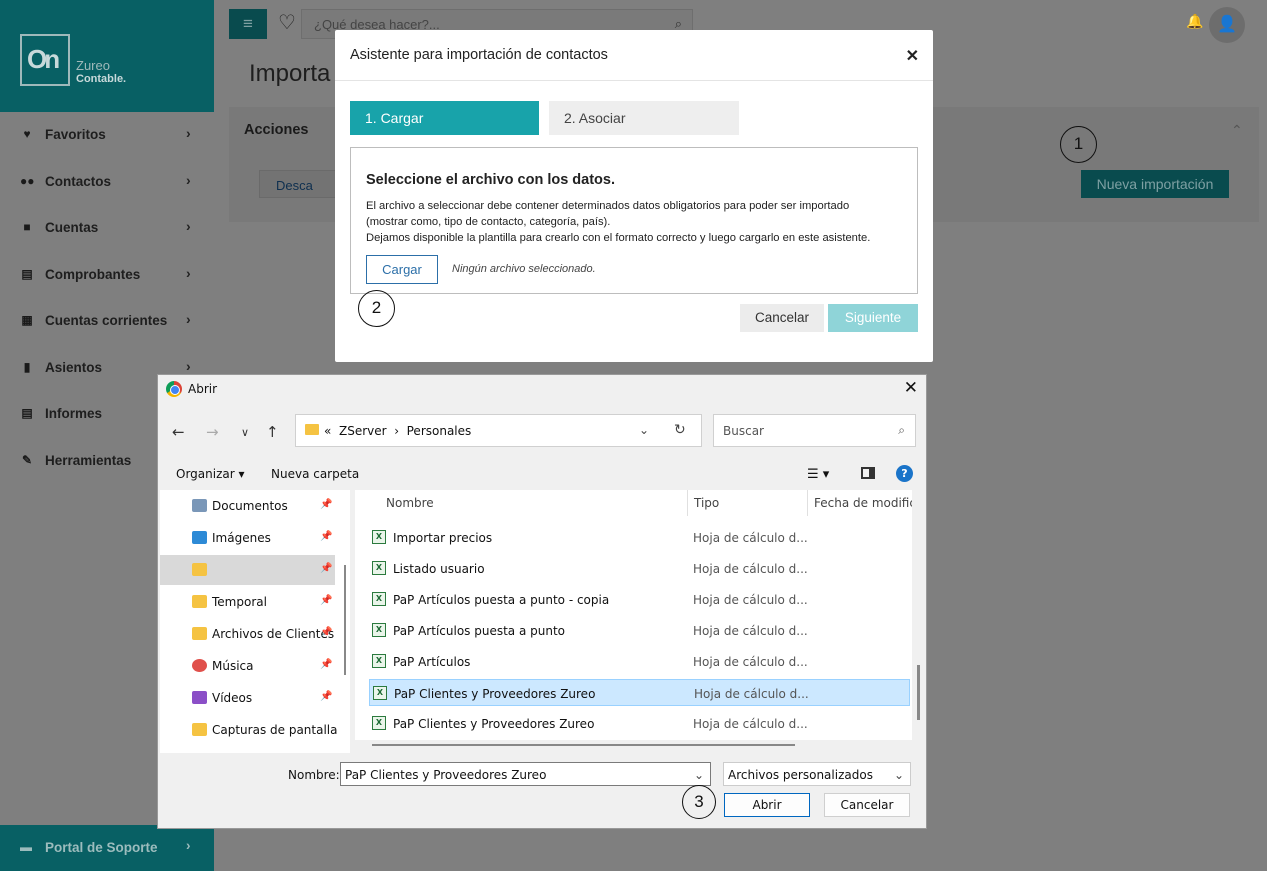  Describe the element at coordinates (107, 848) in the screenshot. I see `support-portal-link: ▬ Portal de Soporte ›` at that location.